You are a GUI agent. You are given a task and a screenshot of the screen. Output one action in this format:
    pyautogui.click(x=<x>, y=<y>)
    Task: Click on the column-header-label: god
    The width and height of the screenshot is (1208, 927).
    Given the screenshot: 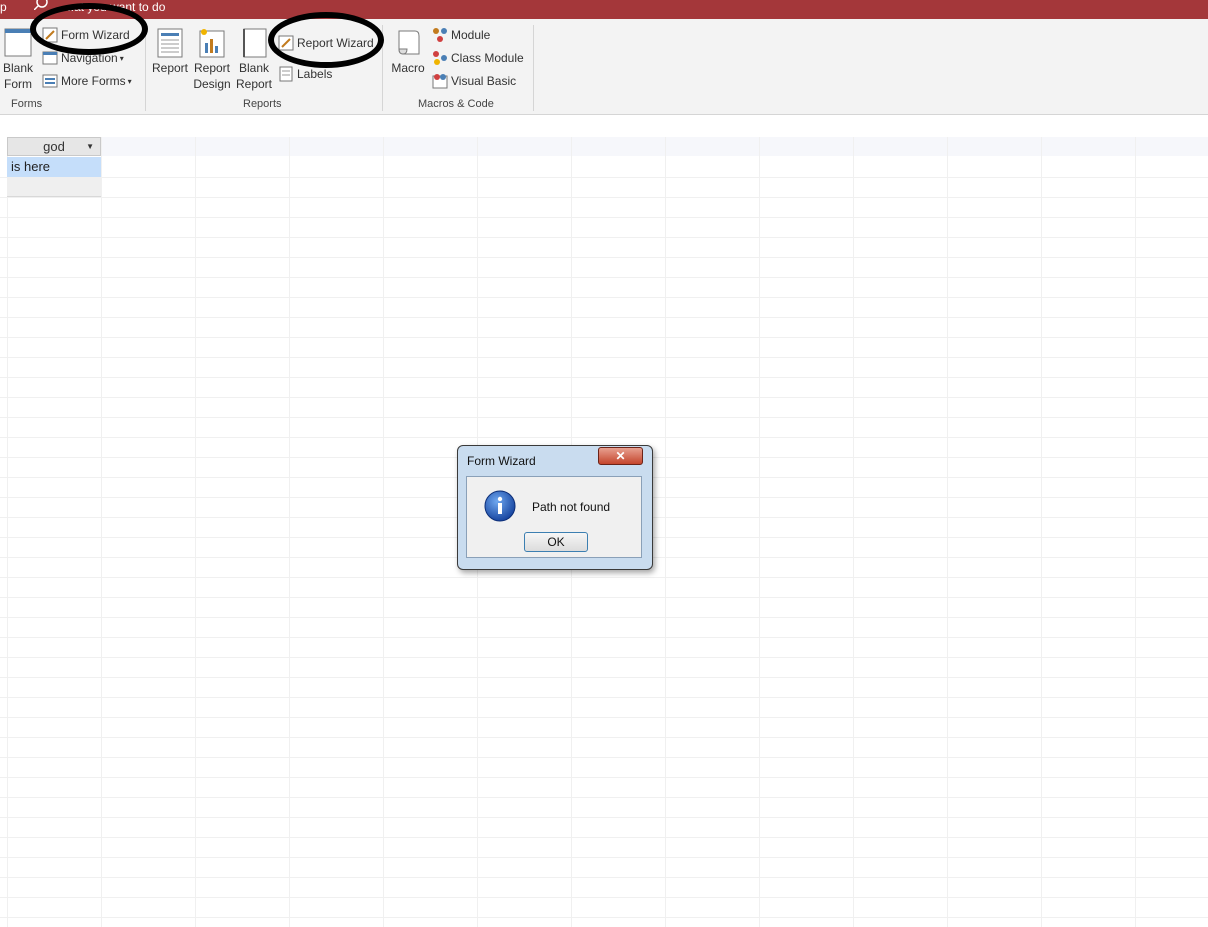 What is the action you would take?
    pyautogui.click(x=54, y=146)
    